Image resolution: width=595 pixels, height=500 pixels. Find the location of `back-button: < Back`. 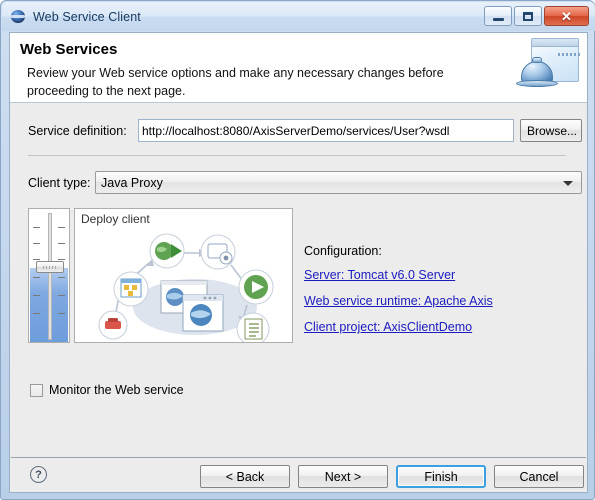

back-button: < Back is located at coordinates (245, 476).